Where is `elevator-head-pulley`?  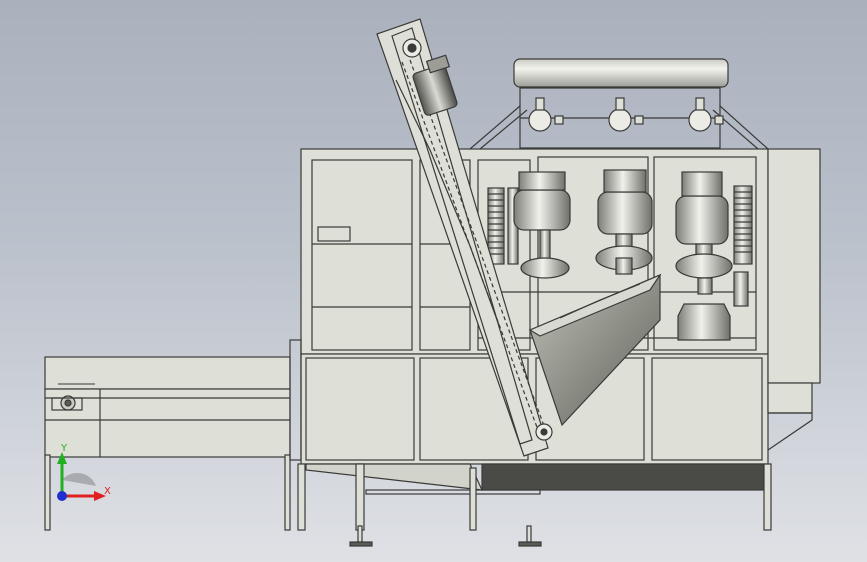
elevator-head-pulley is located at coordinates (412, 48).